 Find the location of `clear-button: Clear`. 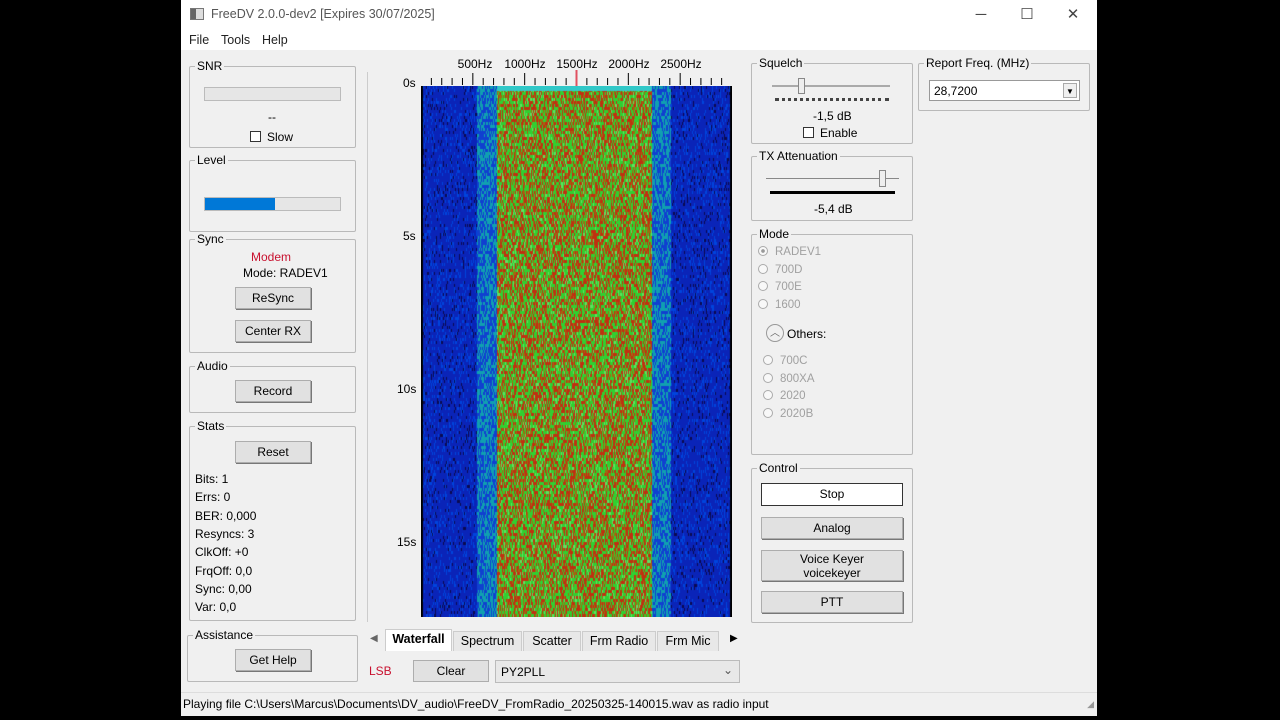

clear-button: Clear is located at coordinates (451, 671).